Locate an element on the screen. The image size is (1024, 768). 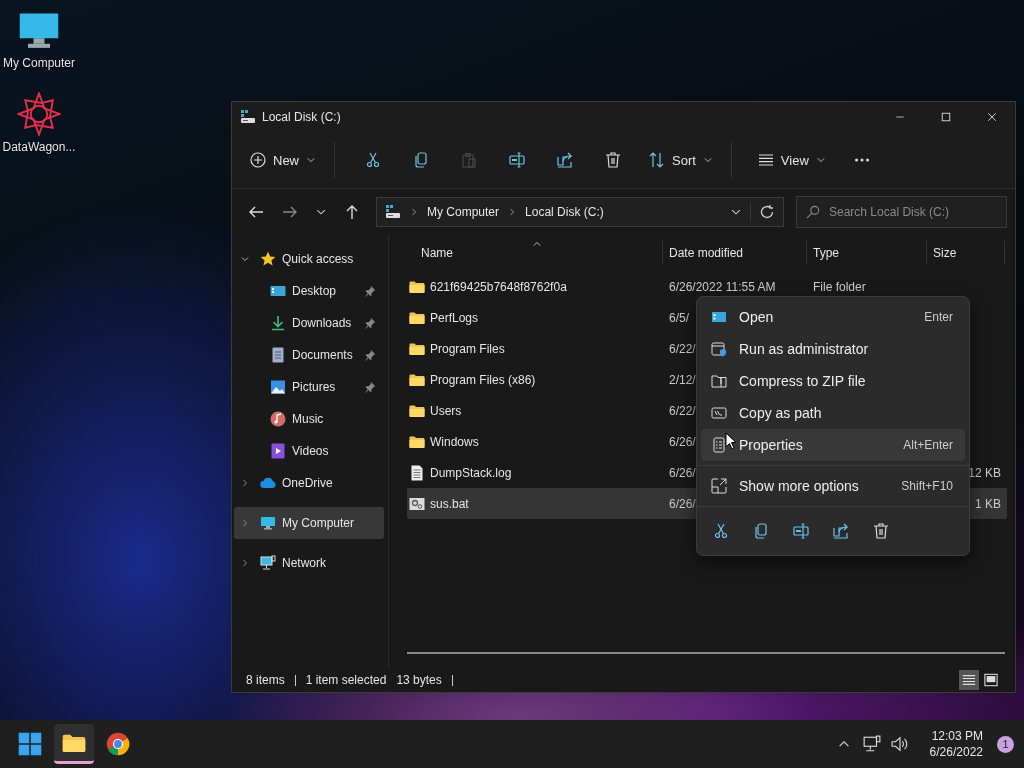
selection-size: 13 bytes is located at coordinates (424, 680).